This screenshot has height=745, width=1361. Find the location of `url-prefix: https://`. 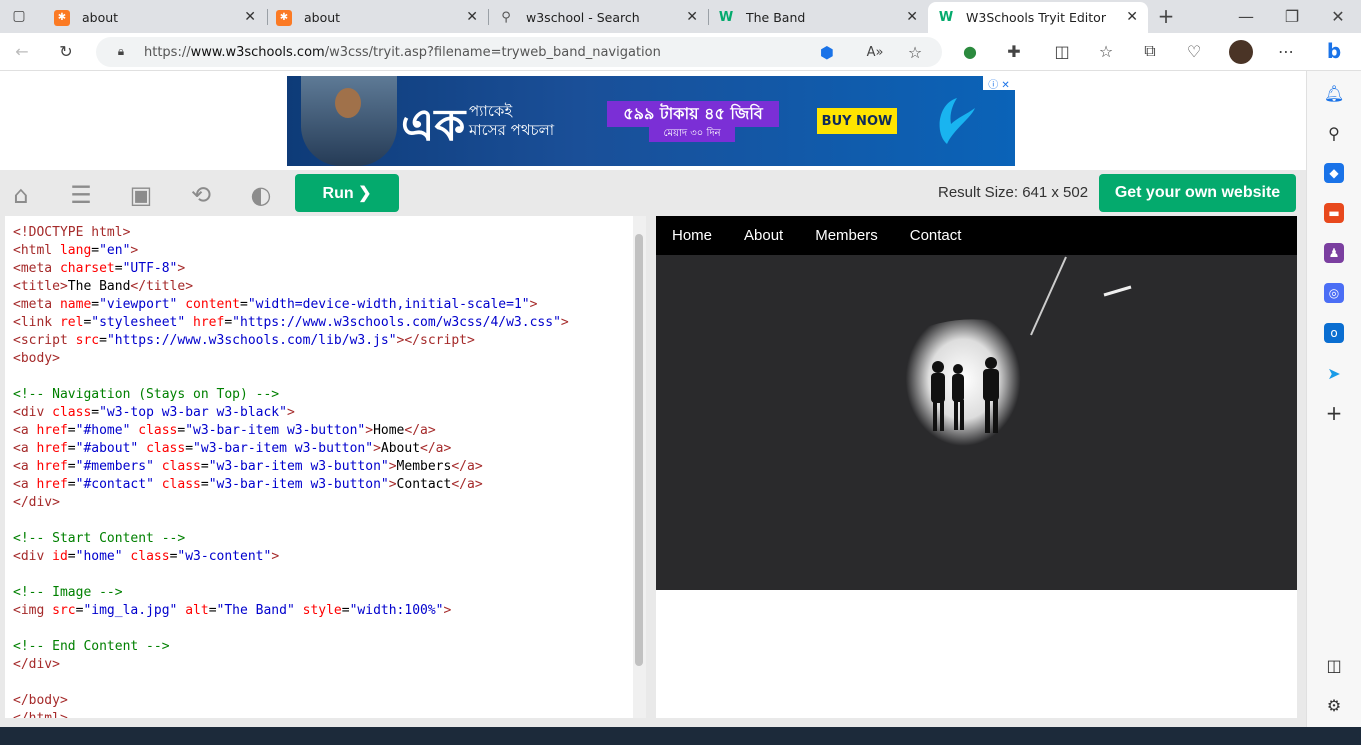

url-prefix: https:// is located at coordinates (167, 52).